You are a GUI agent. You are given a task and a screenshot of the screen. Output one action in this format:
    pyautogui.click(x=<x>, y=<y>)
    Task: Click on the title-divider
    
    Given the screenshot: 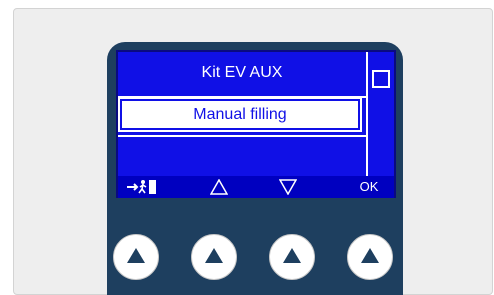 What is the action you would take?
    pyautogui.click(x=242, y=97)
    